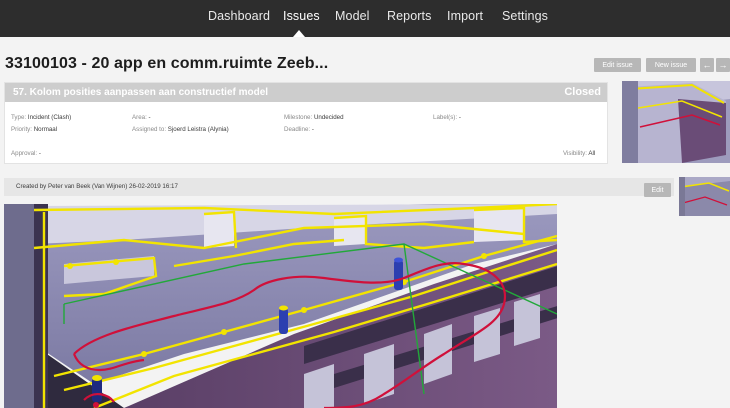 The width and height of the screenshot is (730, 408). What do you see at coordinates (21, 129) in the screenshot?
I see `priority-label: Priority:` at bounding box center [21, 129].